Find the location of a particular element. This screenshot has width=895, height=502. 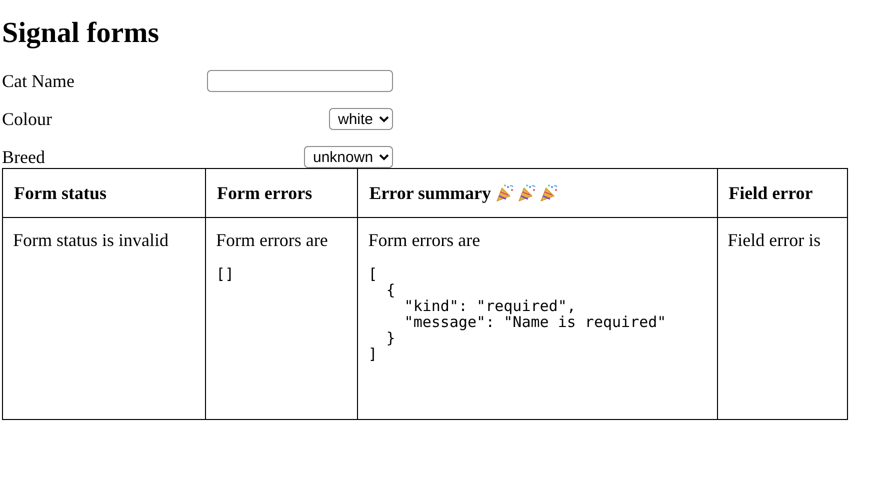

column-header: Form status is located at coordinates (60, 193).